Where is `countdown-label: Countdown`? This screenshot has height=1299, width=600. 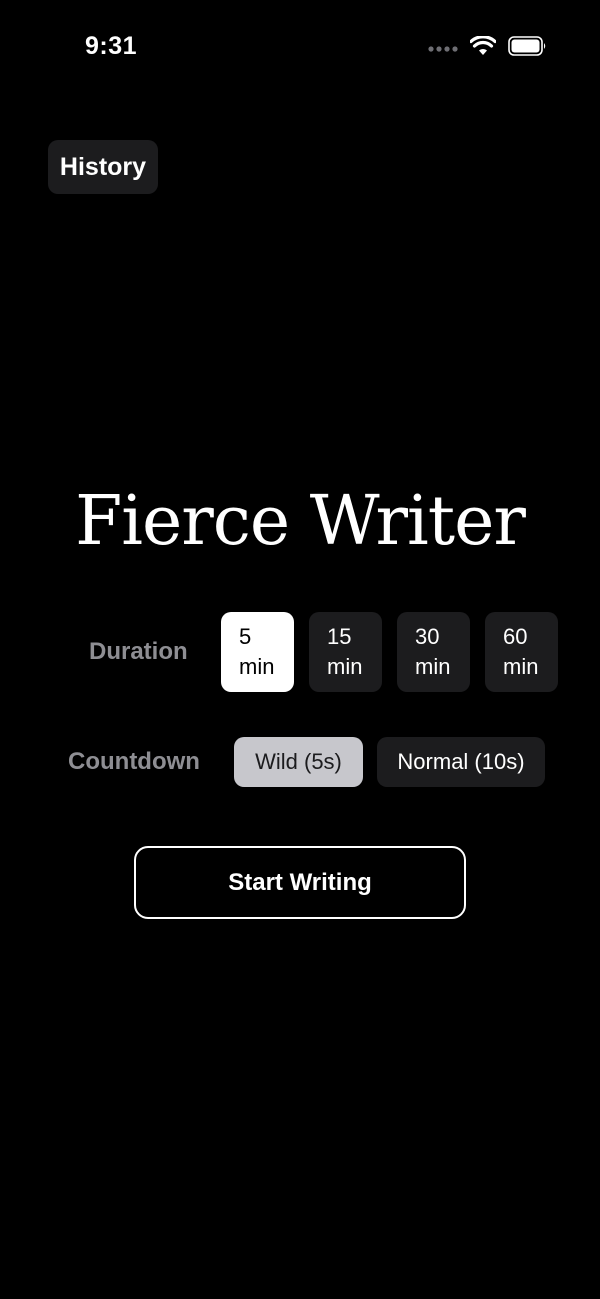 countdown-label: Countdown is located at coordinates (134, 761).